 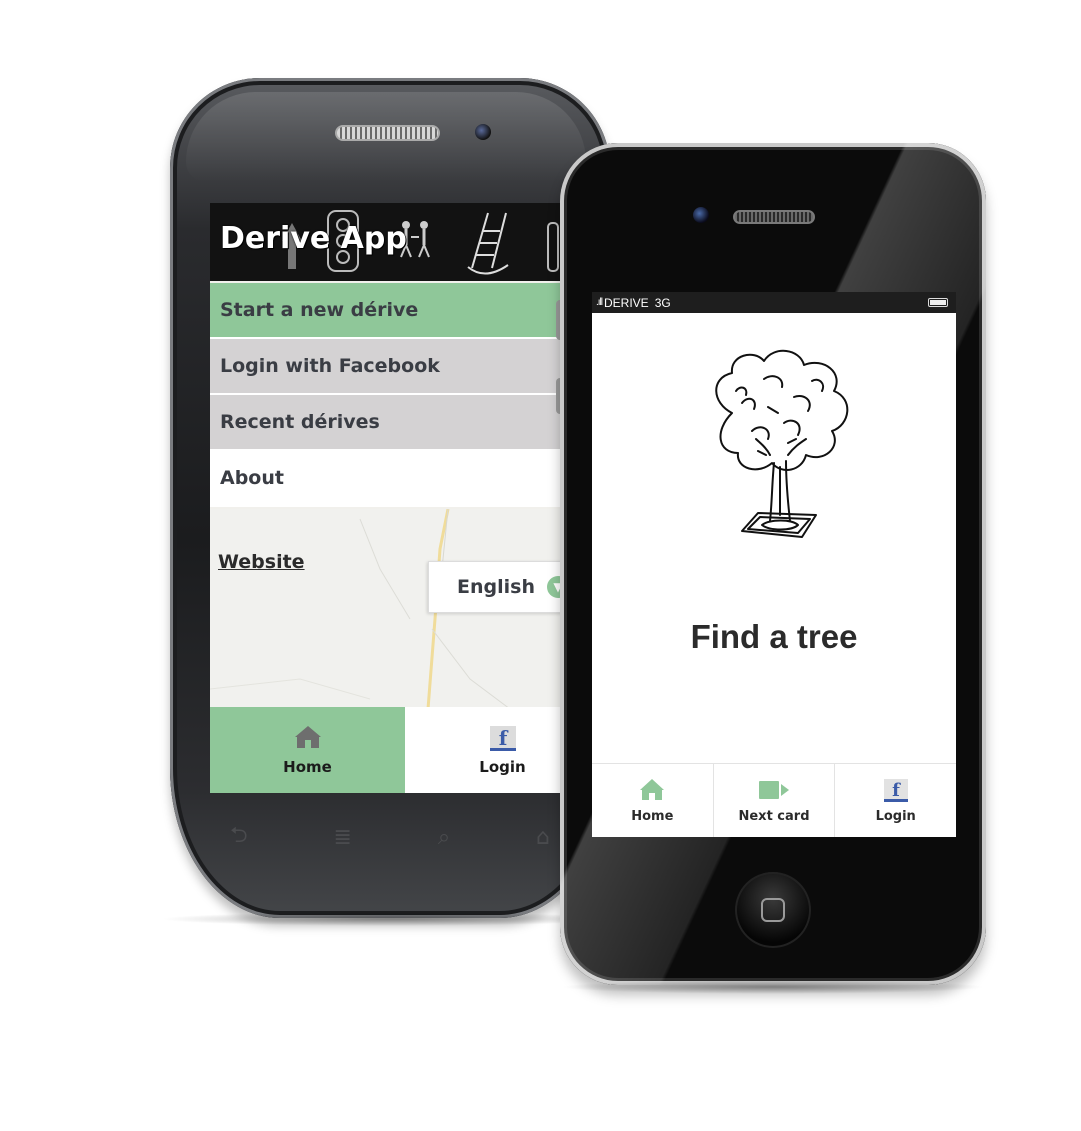 What do you see at coordinates (774, 302) in the screenshot?
I see `iphone-status-bar: .ıll DERIVE 3G` at bounding box center [774, 302].